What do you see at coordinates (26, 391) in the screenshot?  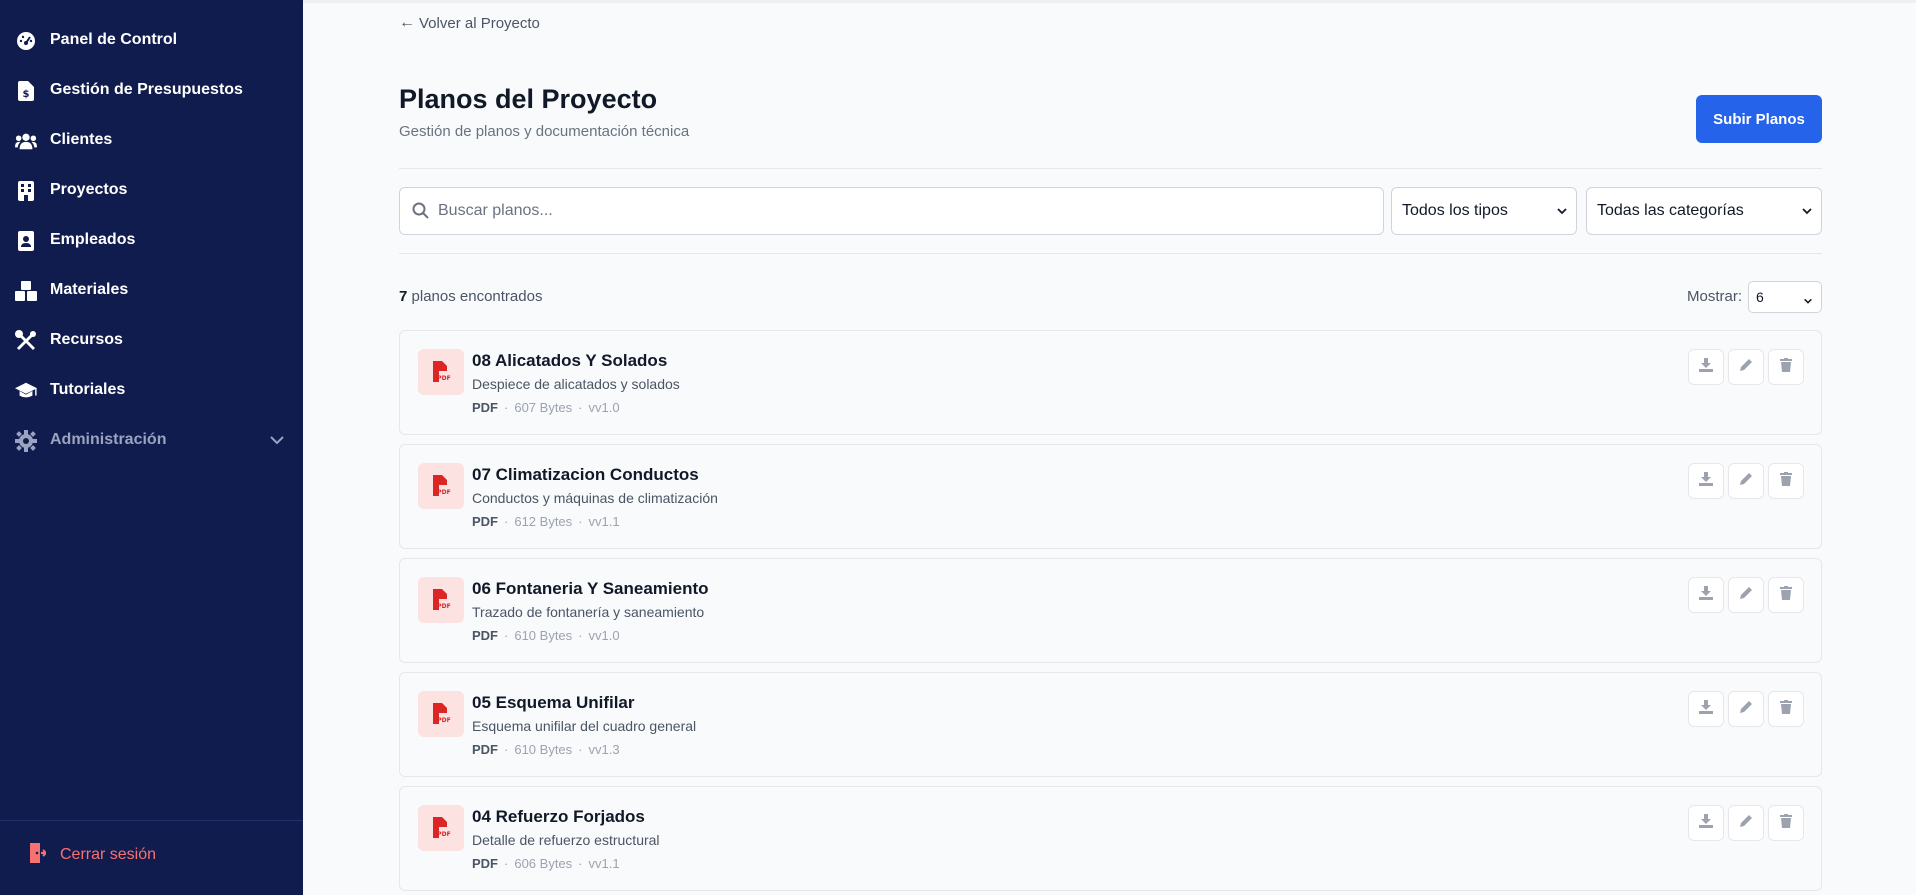 I see `graduation-cap-icon` at bounding box center [26, 391].